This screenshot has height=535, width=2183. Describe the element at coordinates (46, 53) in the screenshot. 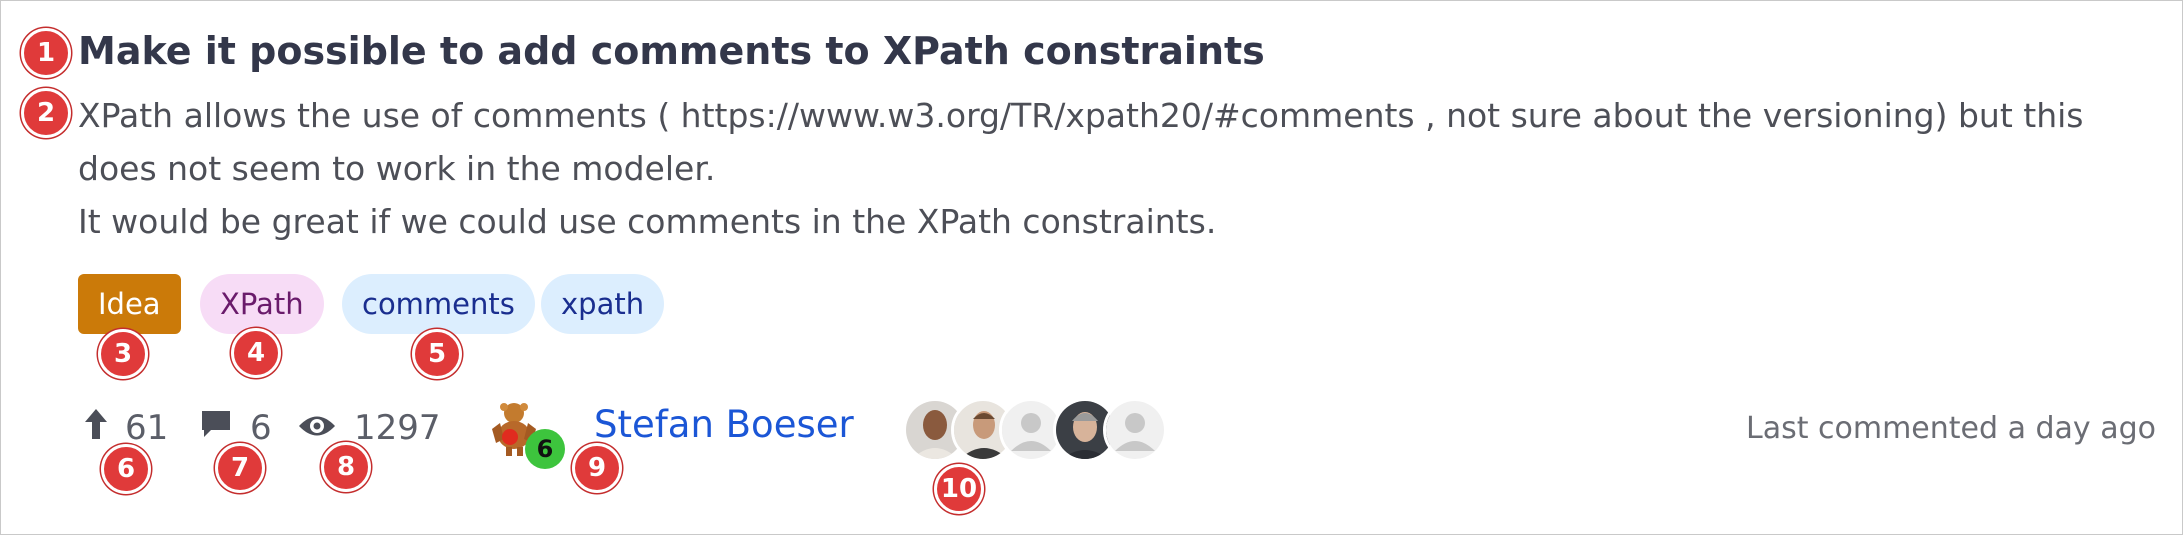

I see `annotation-marker-1: 1` at that location.